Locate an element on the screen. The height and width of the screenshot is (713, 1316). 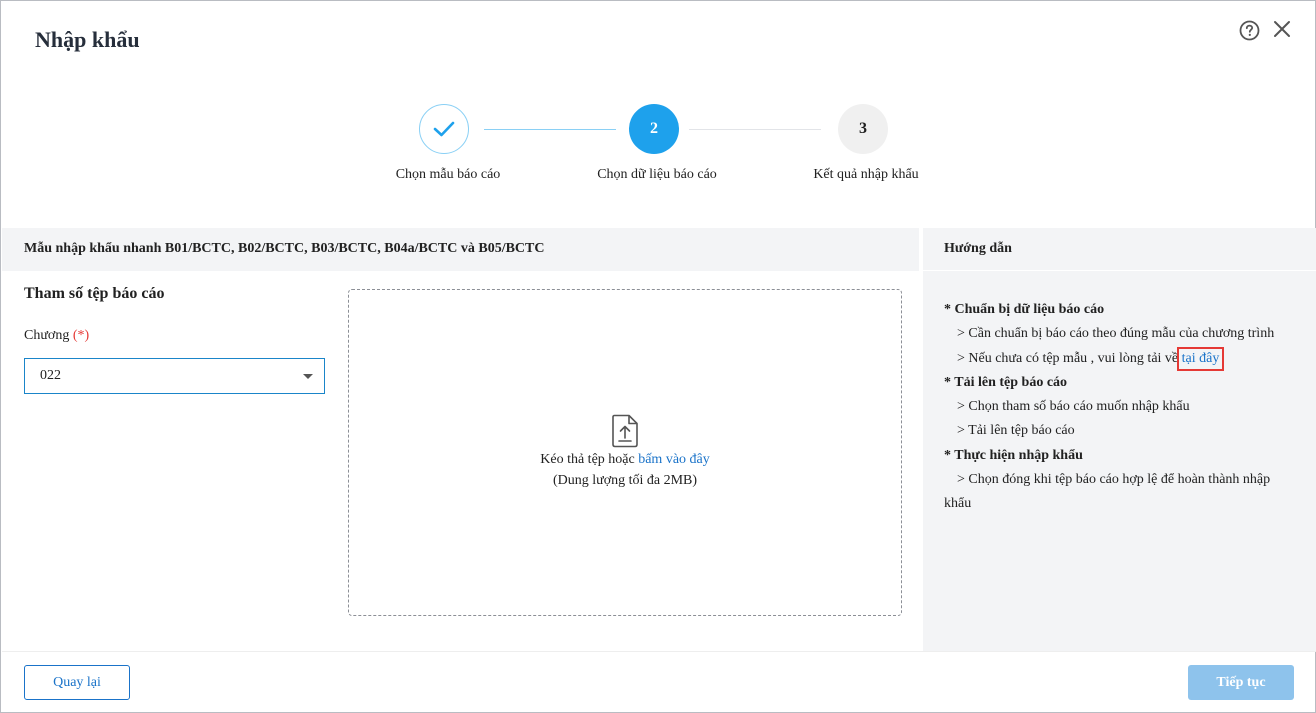
step-1-label: Chọn mẫu báo cáo is located at coordinates (448, 174).